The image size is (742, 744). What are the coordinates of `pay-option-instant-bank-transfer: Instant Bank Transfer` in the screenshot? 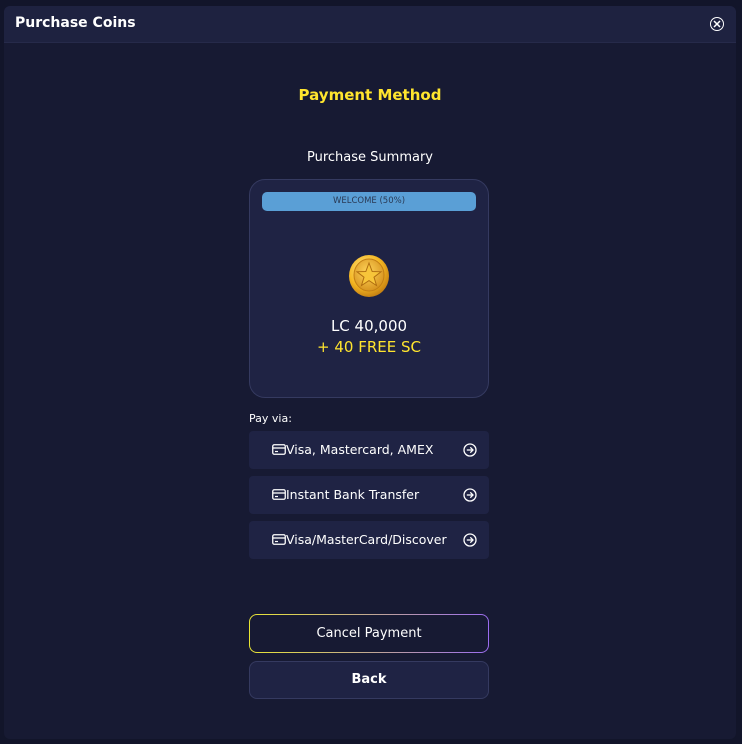 It's located at (369, 495).